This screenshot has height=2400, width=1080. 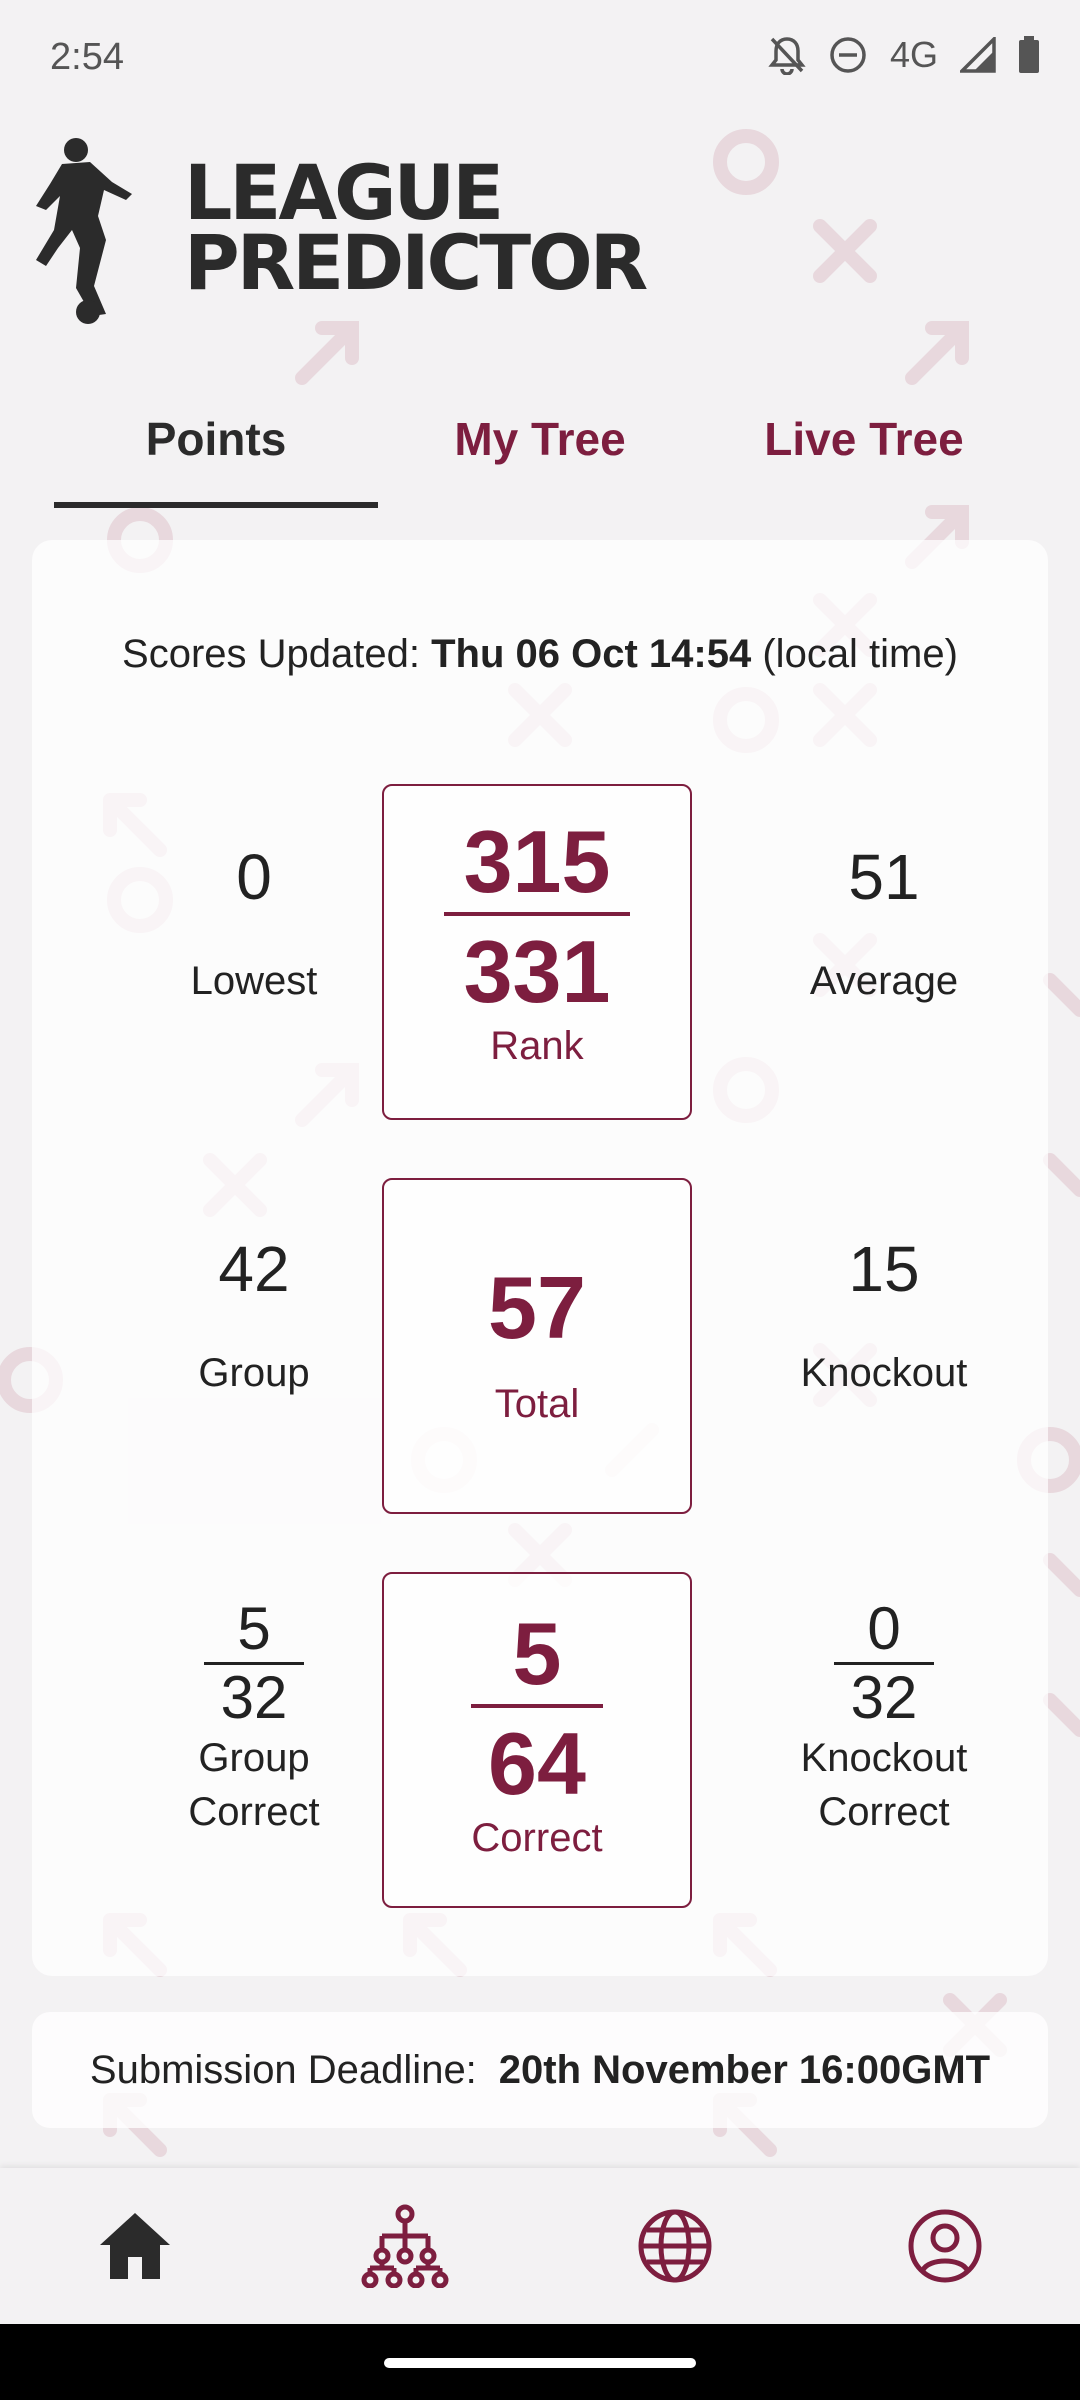 I want to click on nav-globe, so click(x=675, y=2246).